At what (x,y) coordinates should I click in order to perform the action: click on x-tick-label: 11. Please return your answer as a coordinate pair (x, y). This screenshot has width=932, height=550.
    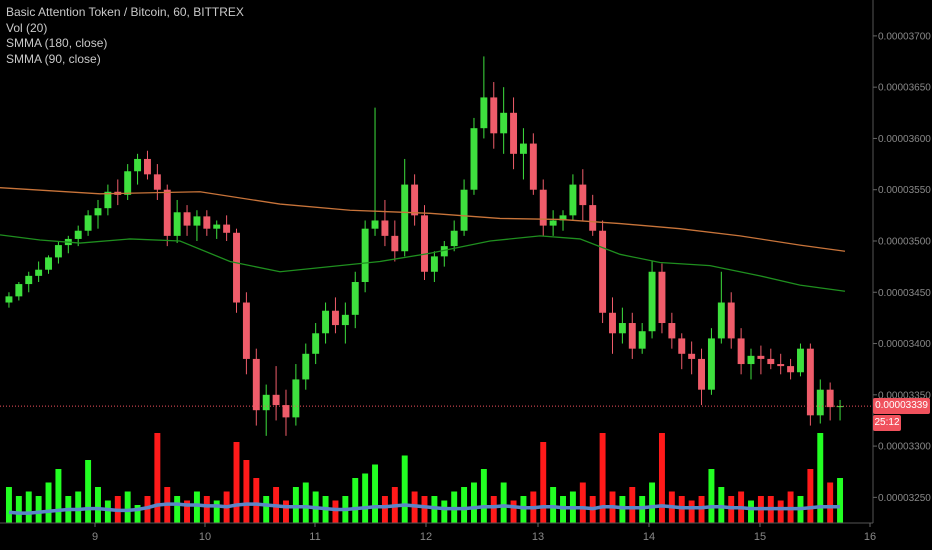
    Looking at the image, I should click on (314, 537).